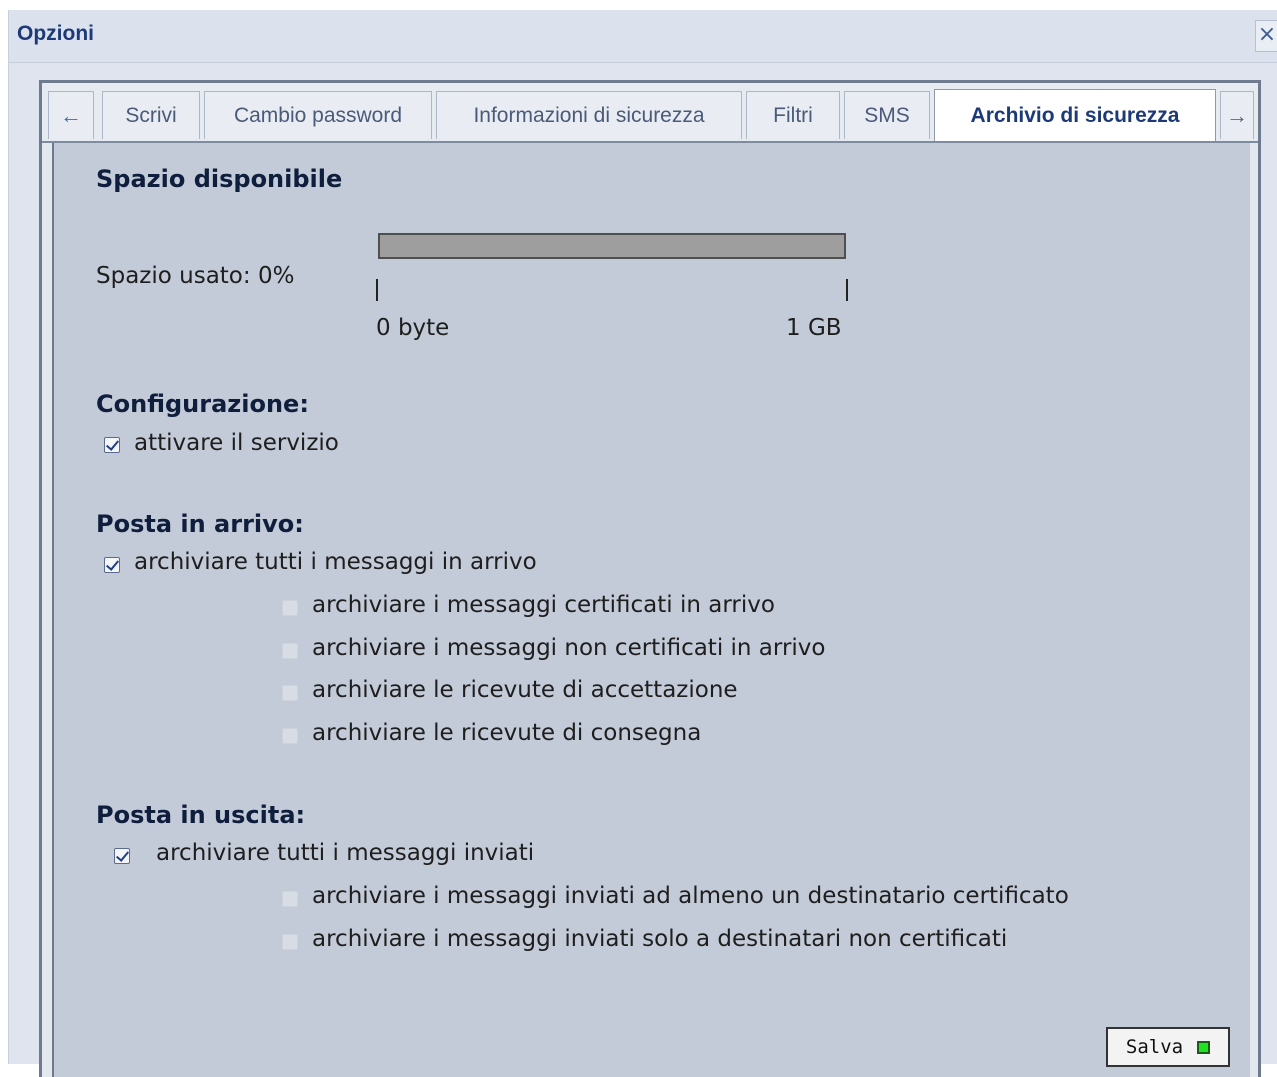  I want to click on tab-scroll-right-button: →, so click(1237, 115).